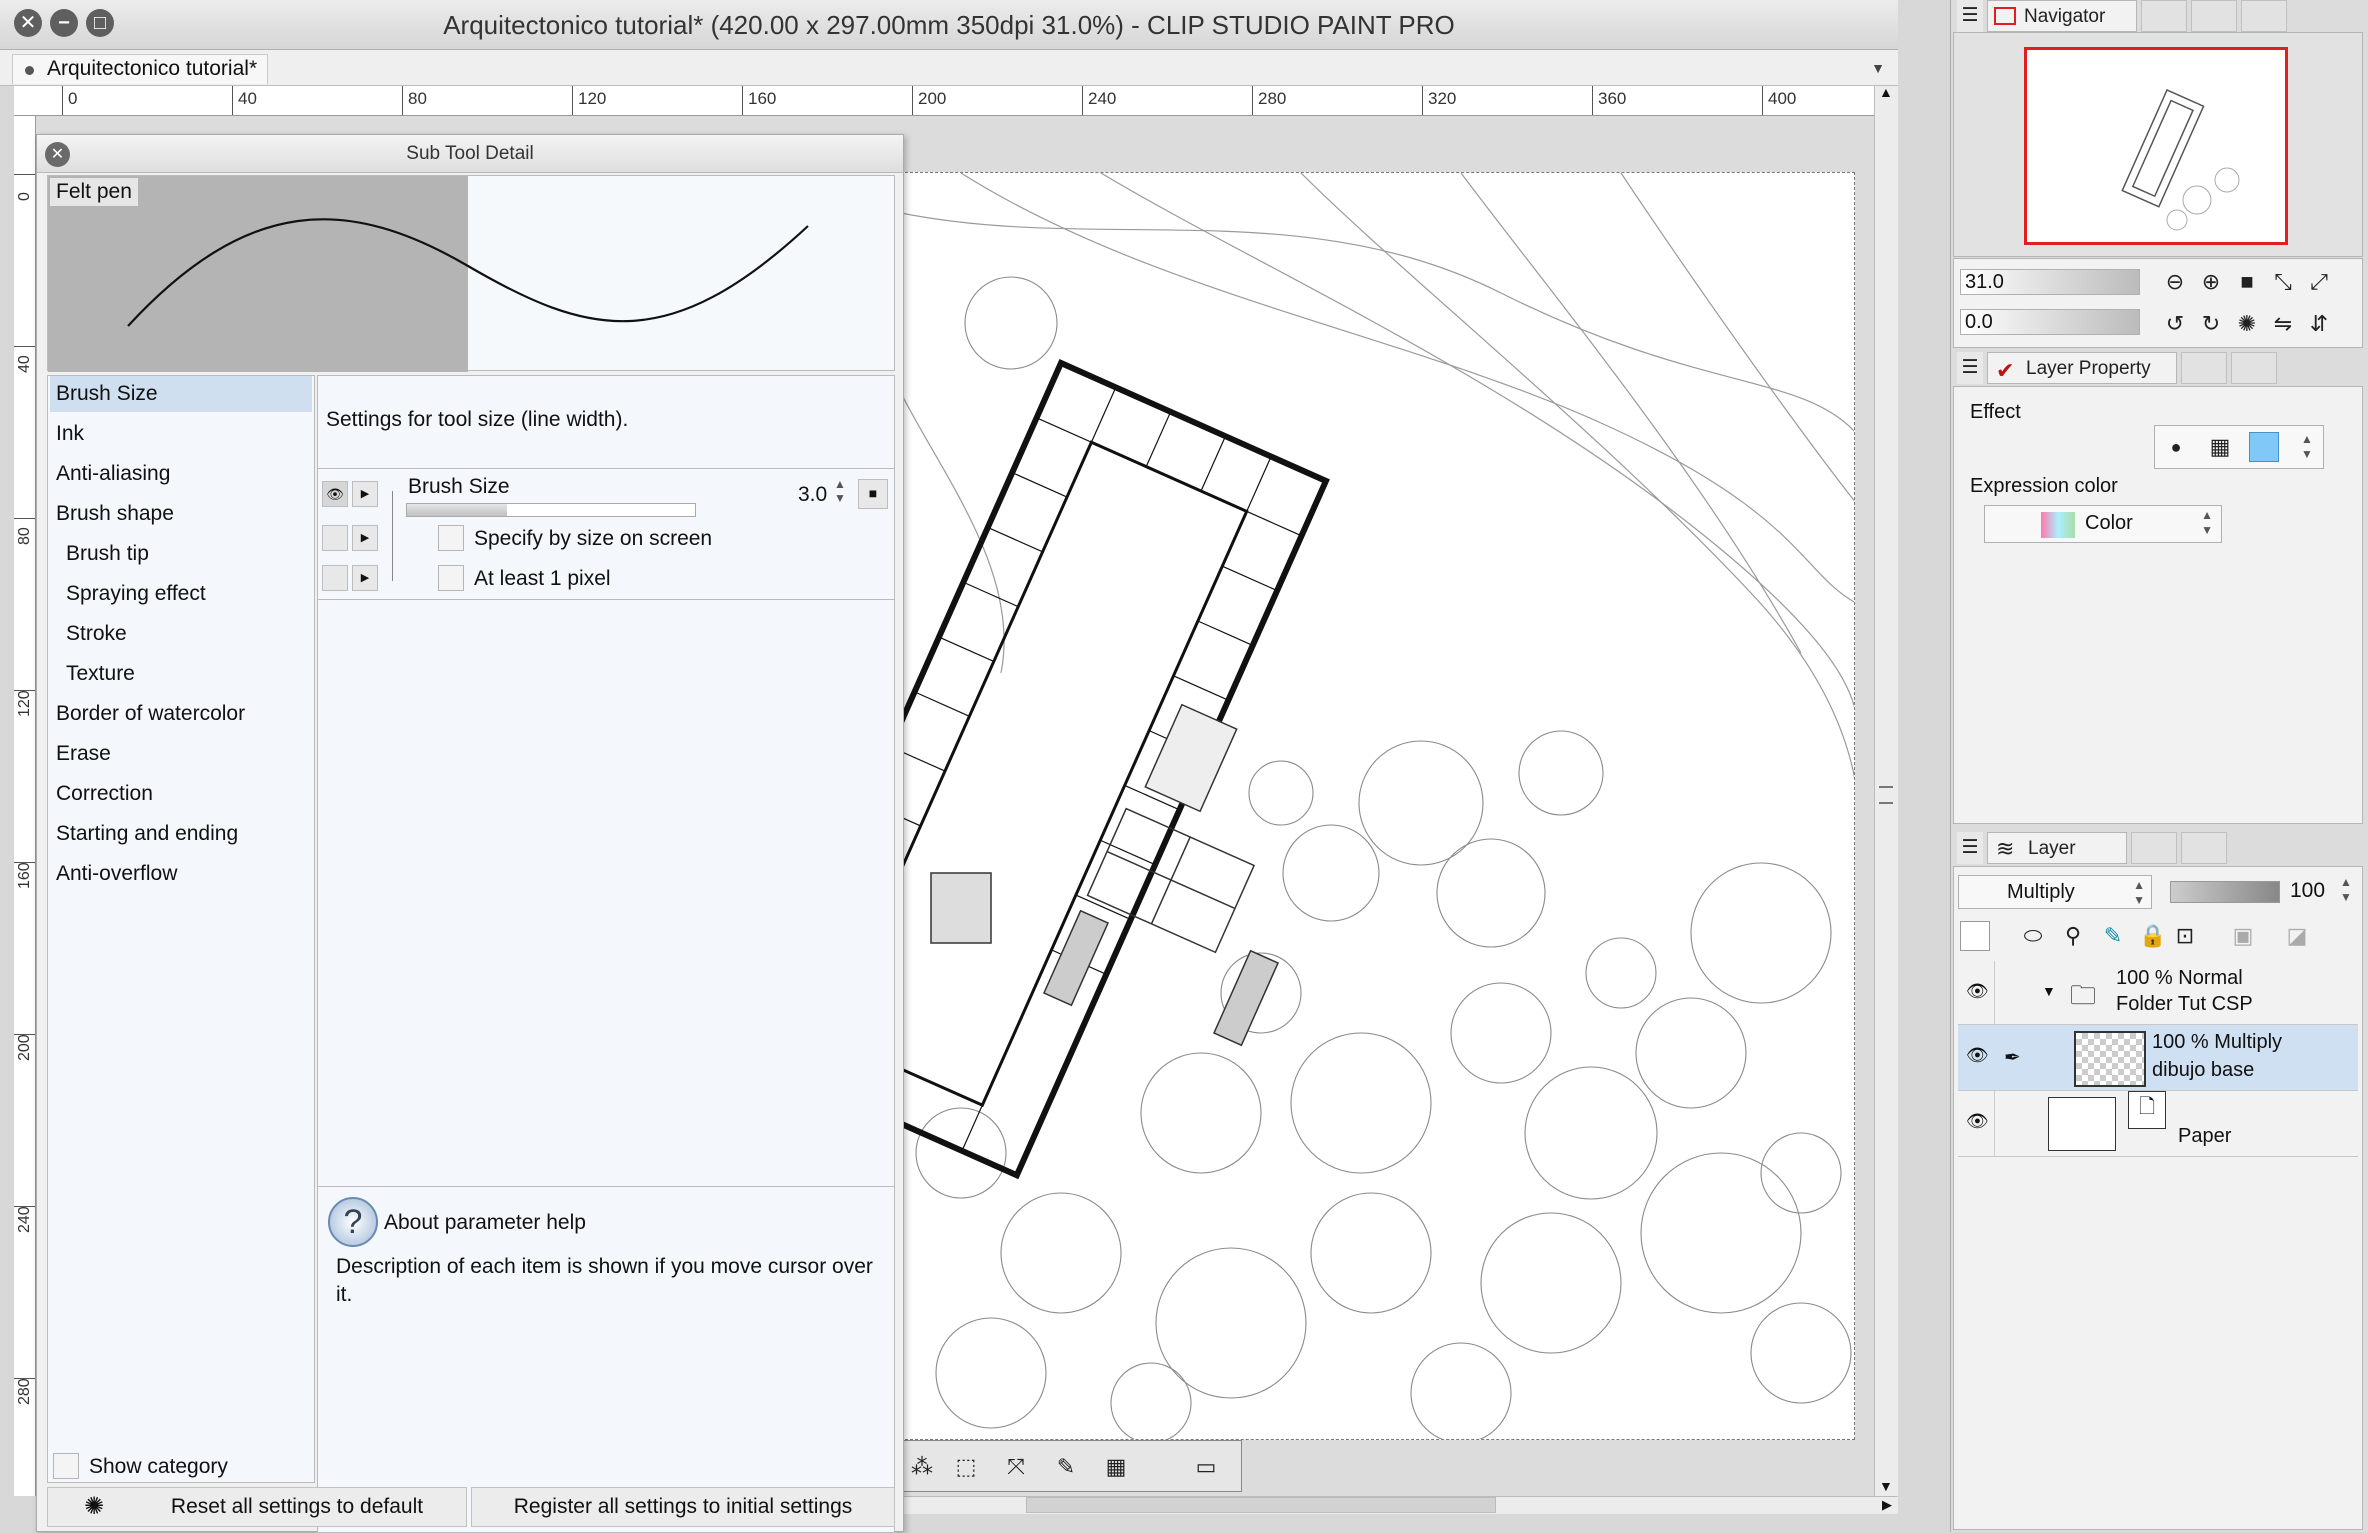  I want to click on brush-size-slider, so click(551, 510).